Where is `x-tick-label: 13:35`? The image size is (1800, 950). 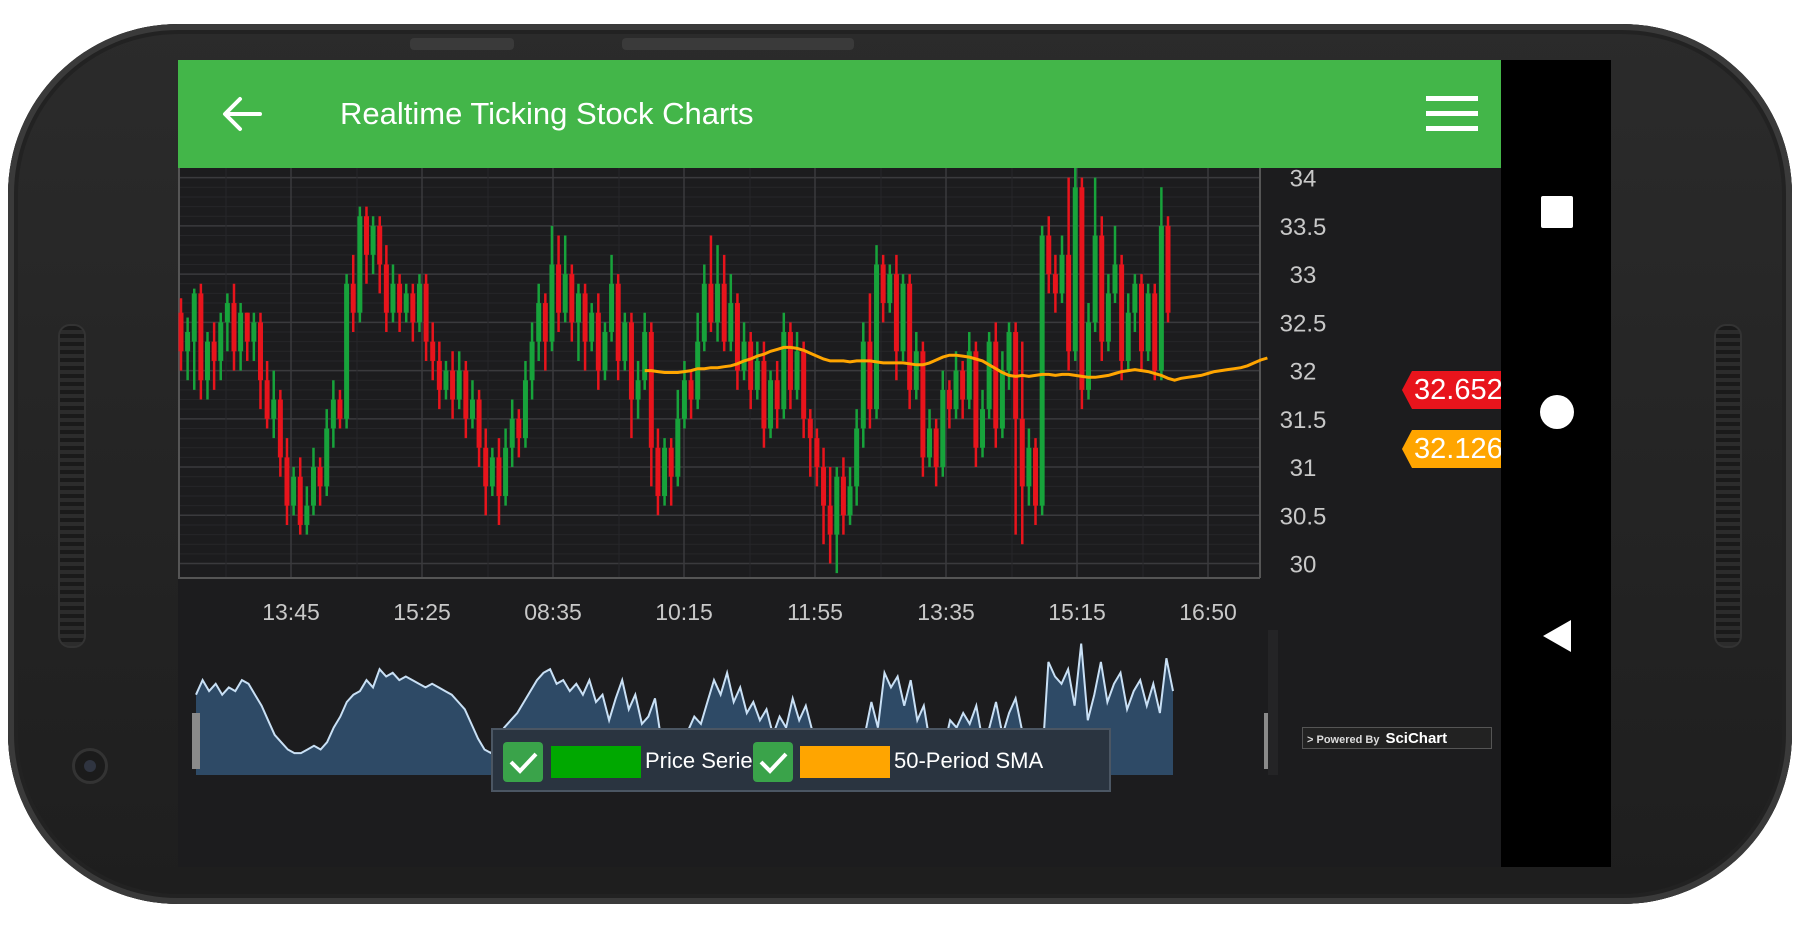
x-tick-label: 13:35 is located at coordinates (946, 612).